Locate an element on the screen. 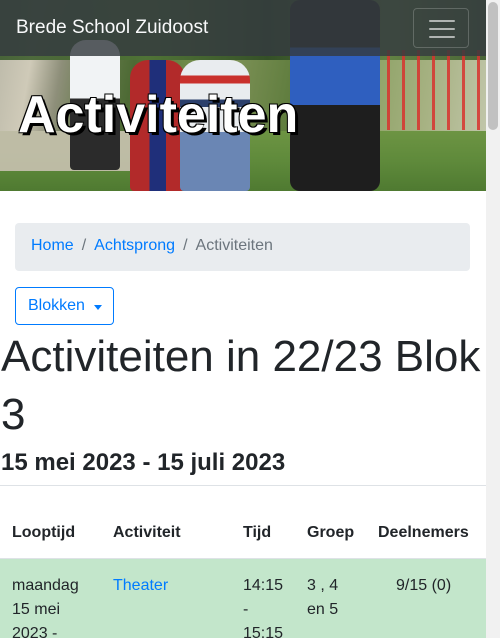  breadcrumb-home-link: Home is located at coordinates (52, 245).